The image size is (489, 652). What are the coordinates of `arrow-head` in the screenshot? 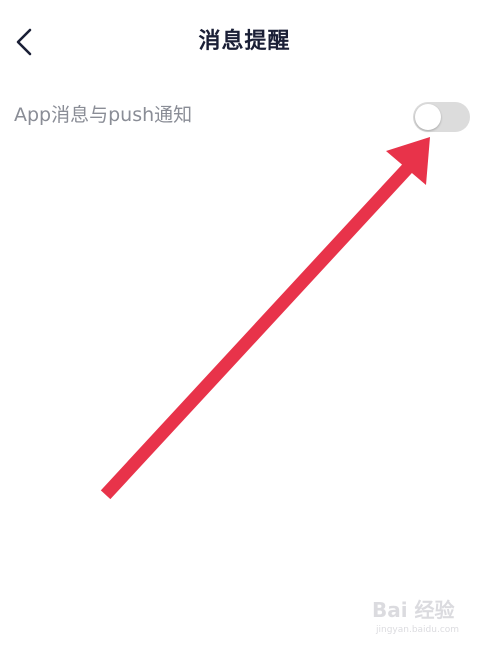 It's located at (408, 161).